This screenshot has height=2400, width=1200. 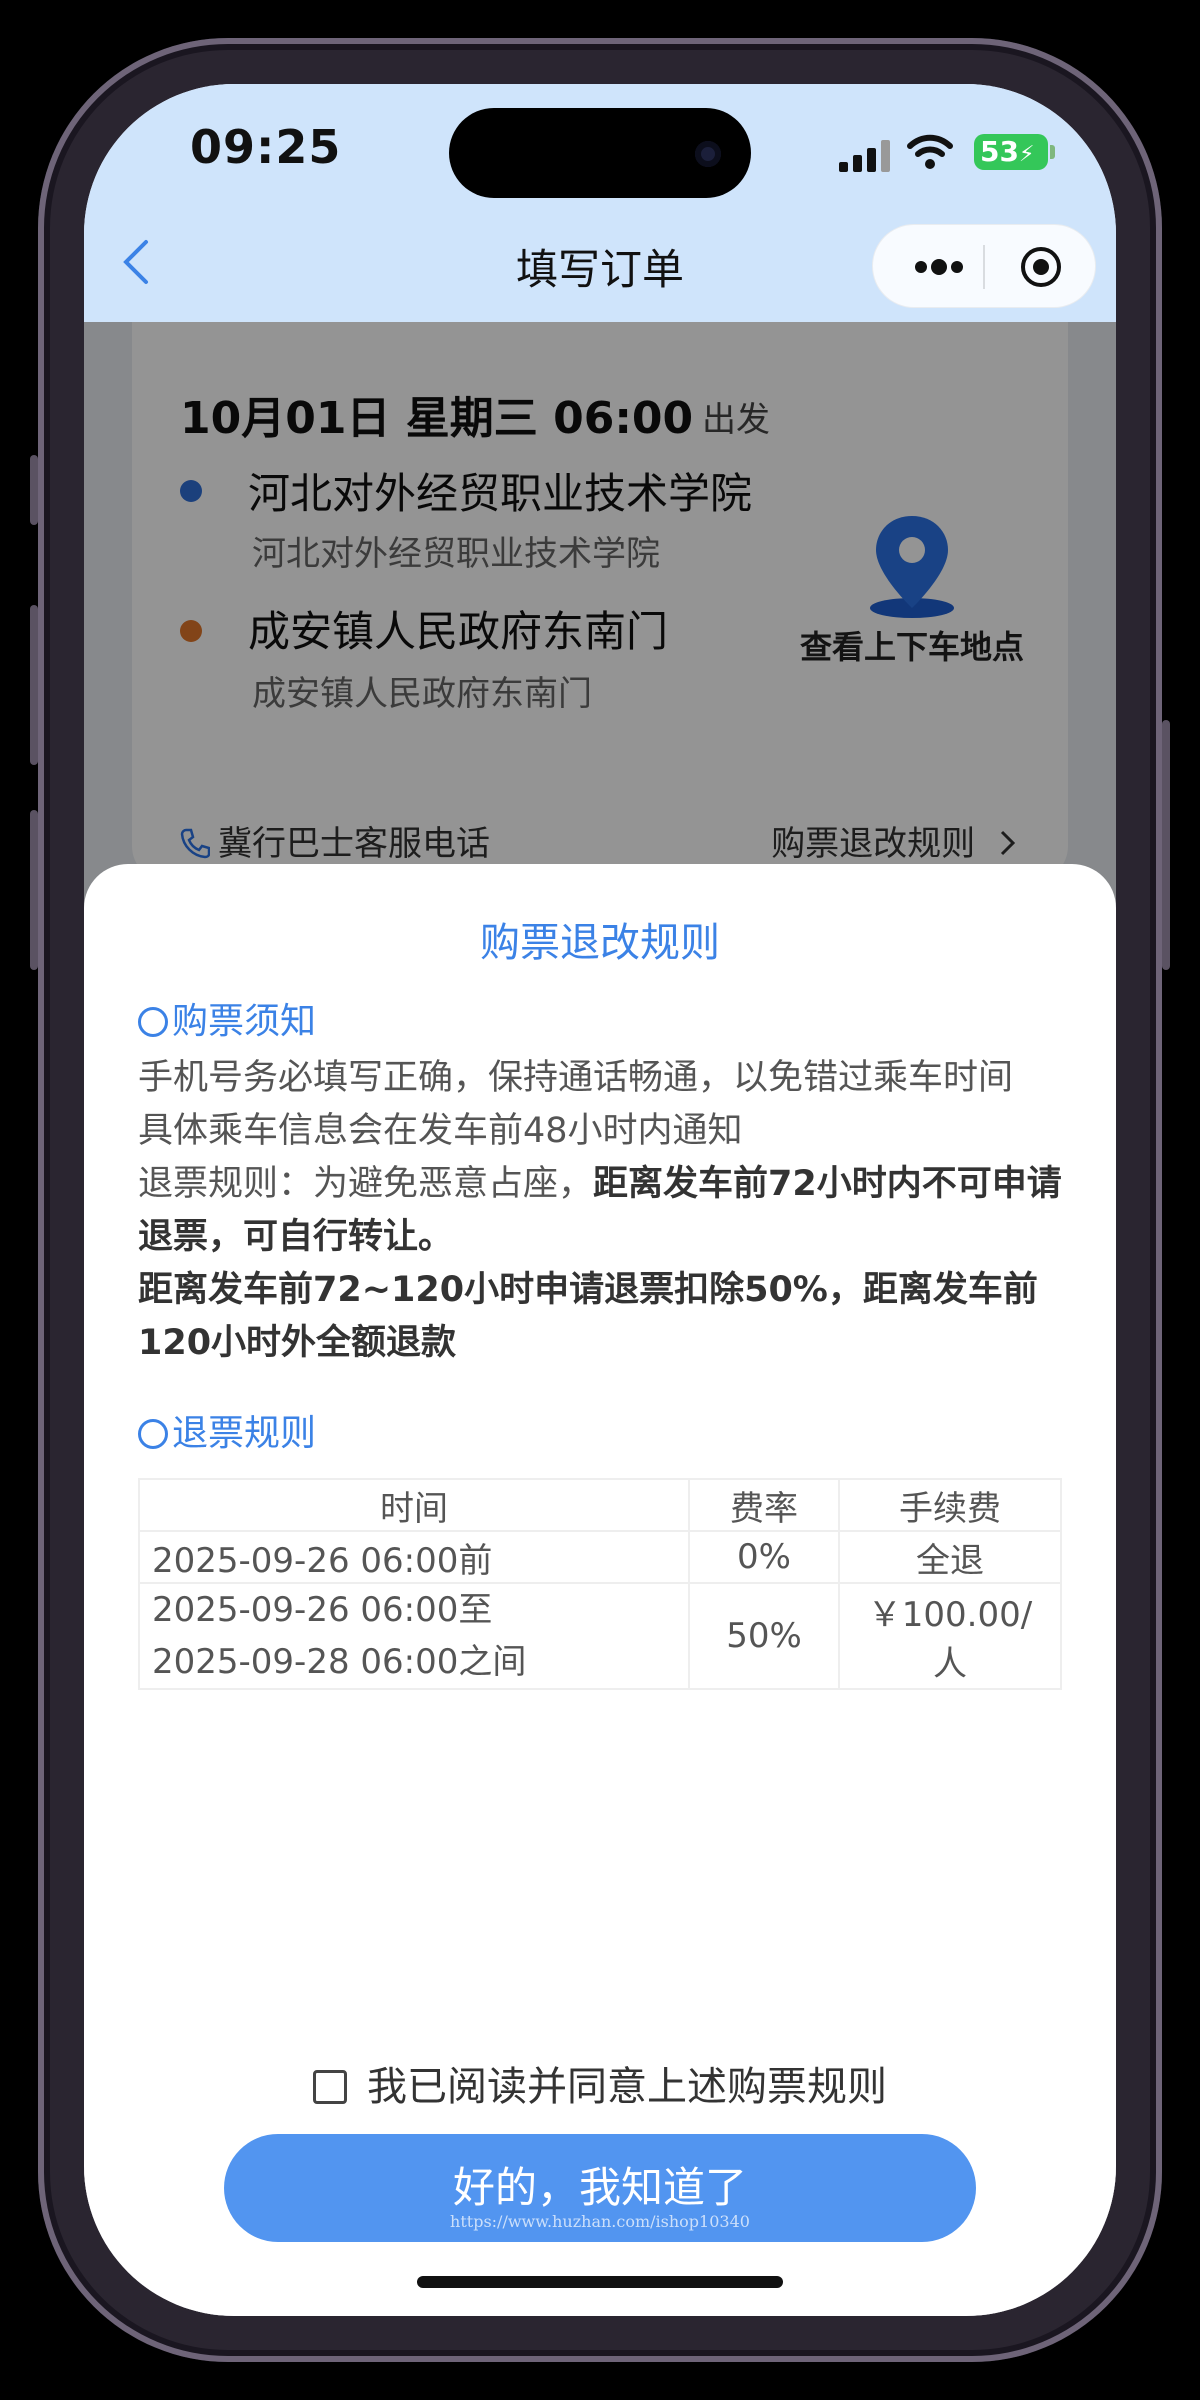 I want to click on table-header-row: 时间 费率 手续费, so click(x=600, y=1505).